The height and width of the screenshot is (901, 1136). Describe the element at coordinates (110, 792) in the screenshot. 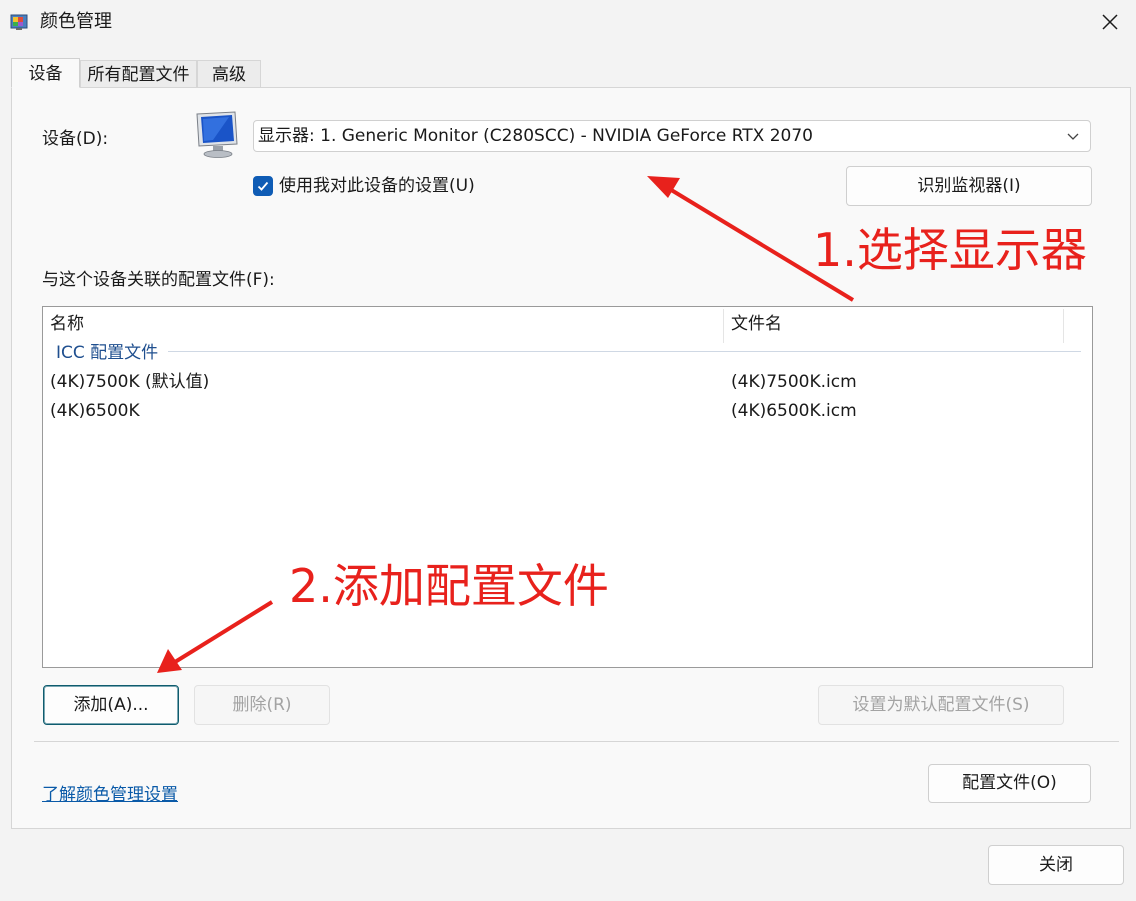

I see `learn-more-link: 了解颜色管理设置` at that location.